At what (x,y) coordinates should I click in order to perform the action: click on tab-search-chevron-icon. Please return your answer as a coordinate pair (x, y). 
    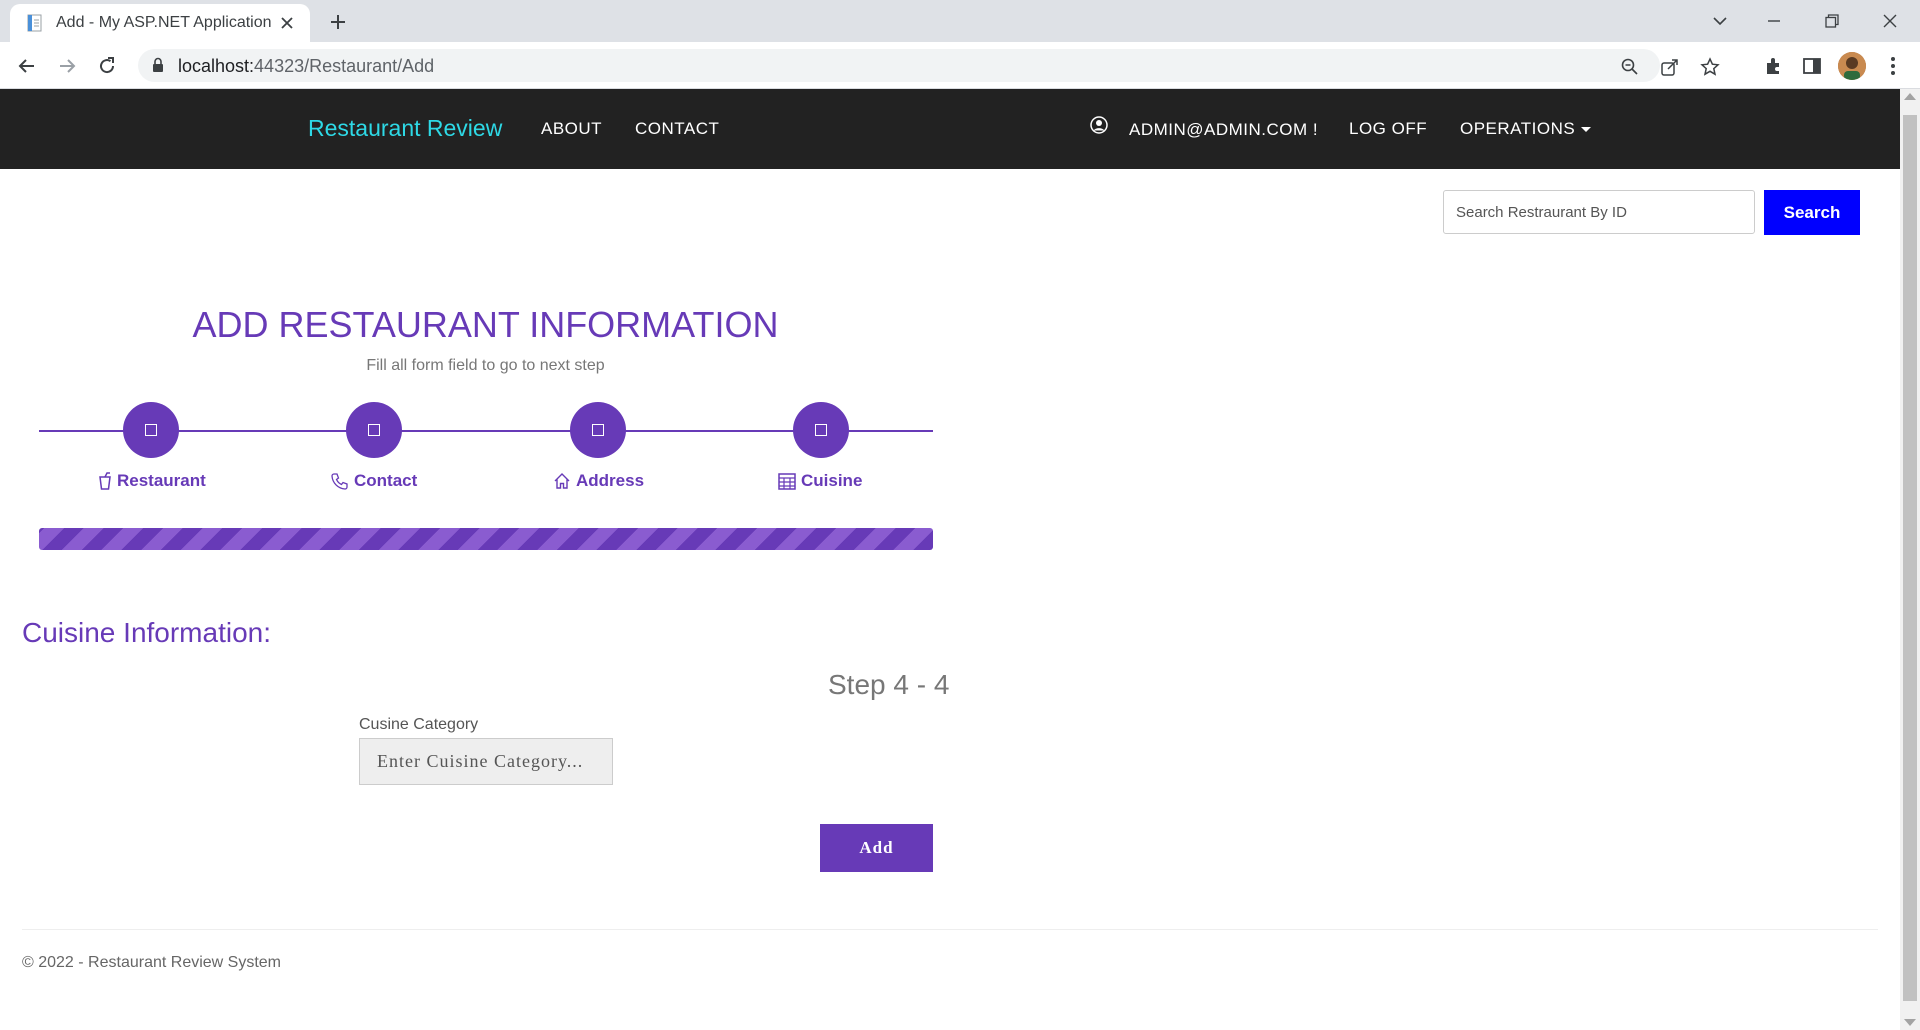
    Looking at the image, I should click on (1720, 21).